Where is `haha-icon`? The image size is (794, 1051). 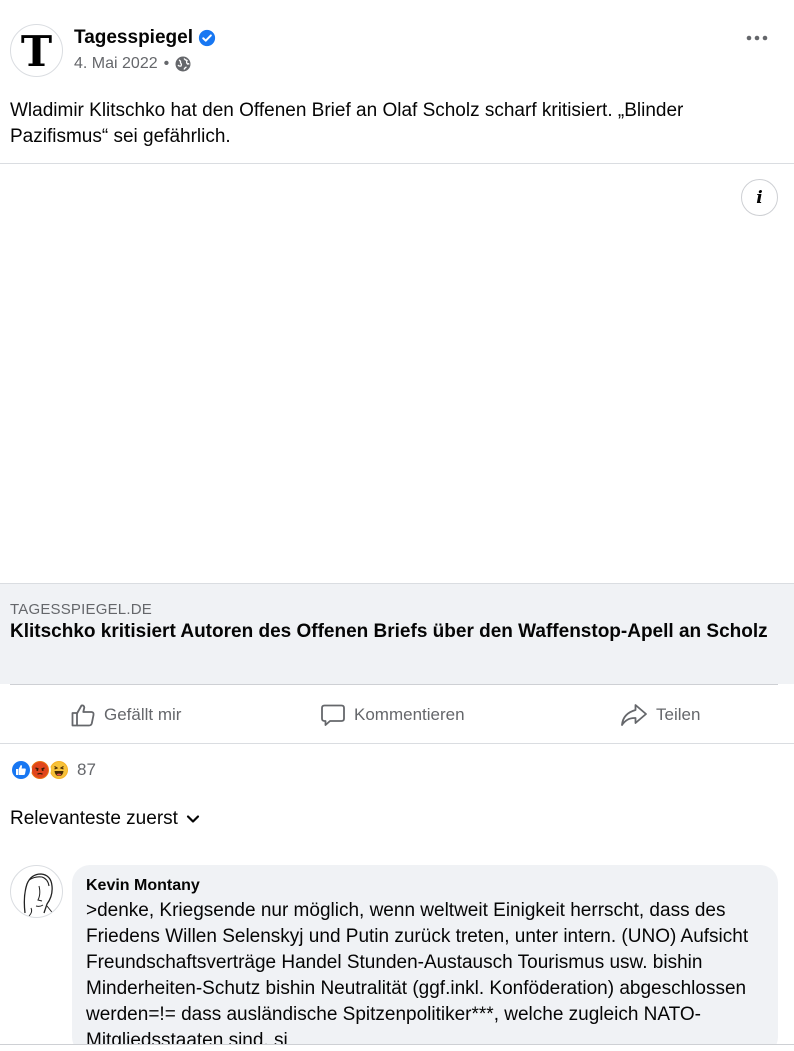
haha-icon is located at coordinates (59, 770).